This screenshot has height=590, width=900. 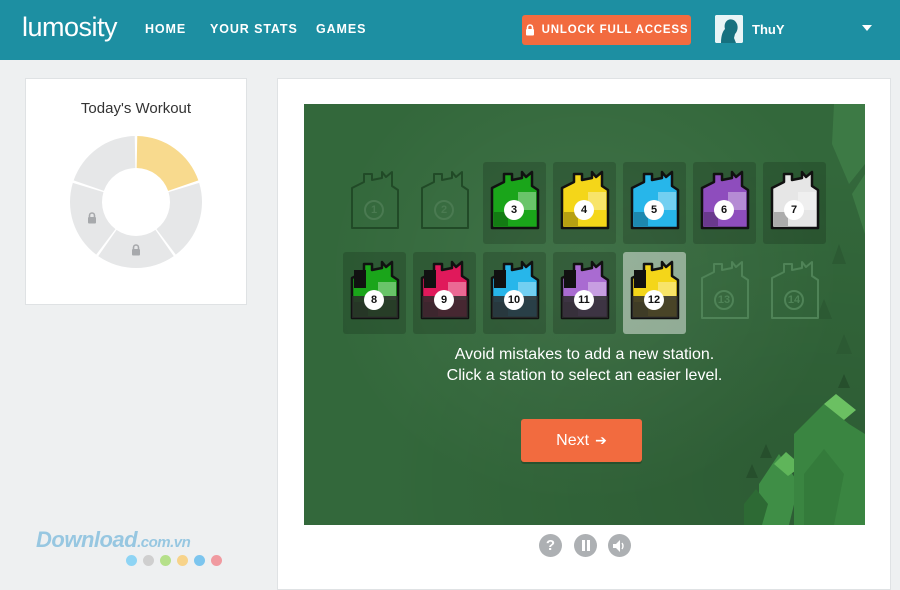 I want to click on station-tile-2: 2, so click(x=444, y=203).